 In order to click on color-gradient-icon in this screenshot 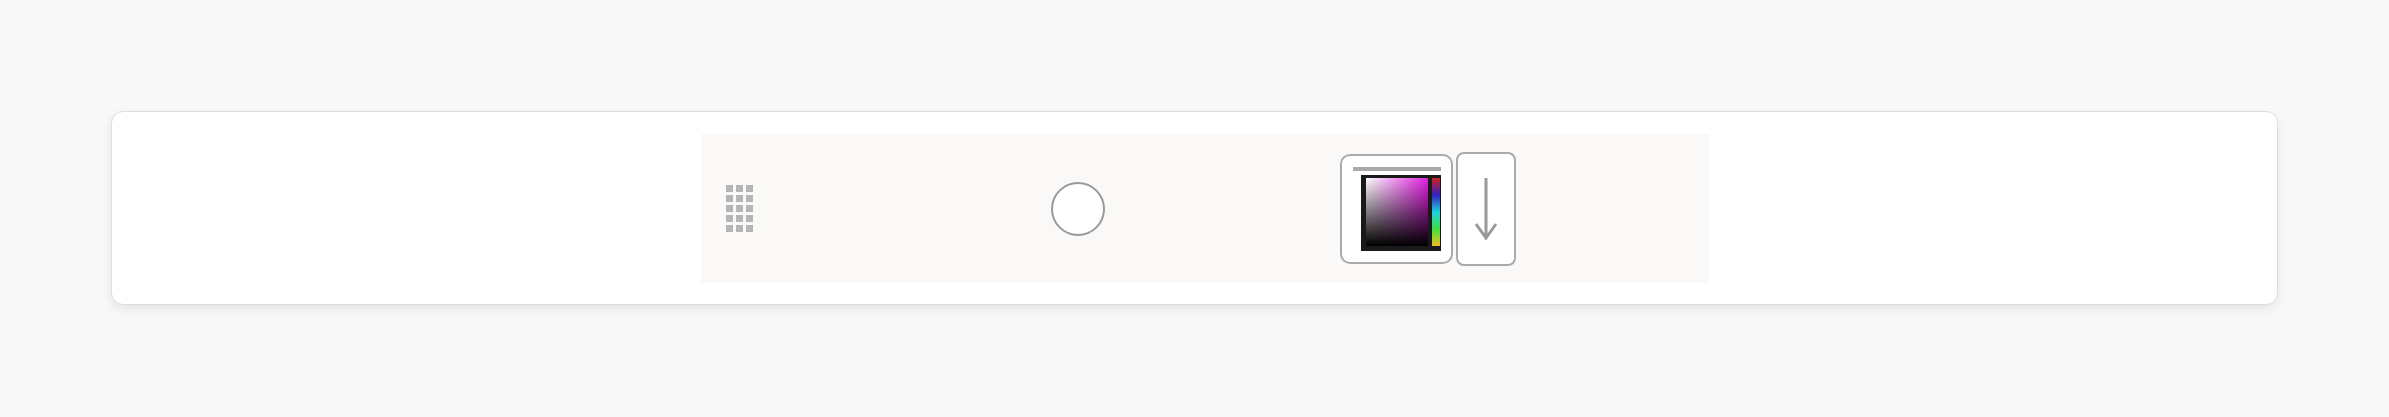, I will do `click(1396, 208)`.